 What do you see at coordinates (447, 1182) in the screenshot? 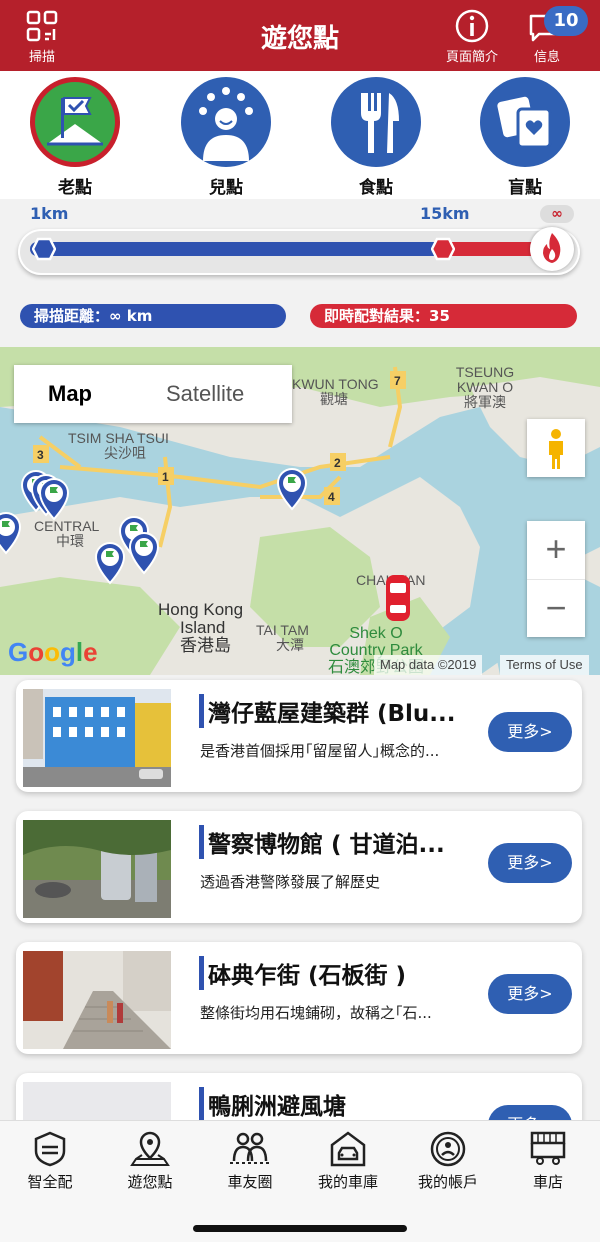
I see `tab-label: 我的帳戶` at bounding box center [447, 1182].